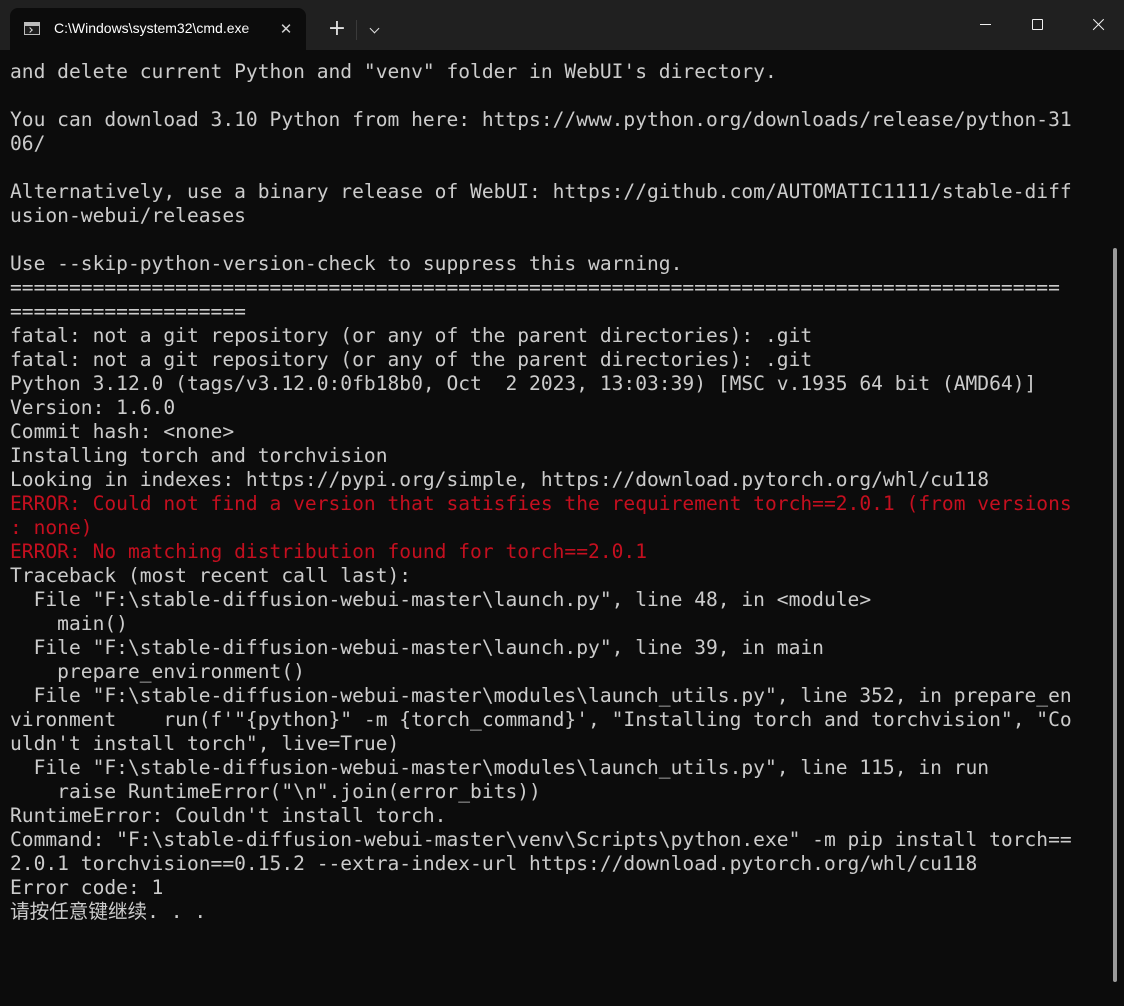 Image resolution: width=1124 pixels, height=1006 pixels. Describe the element at coordinates (122, 431) in the screenshot. I see `terminal-line: Commit hash: <none>` at that location.